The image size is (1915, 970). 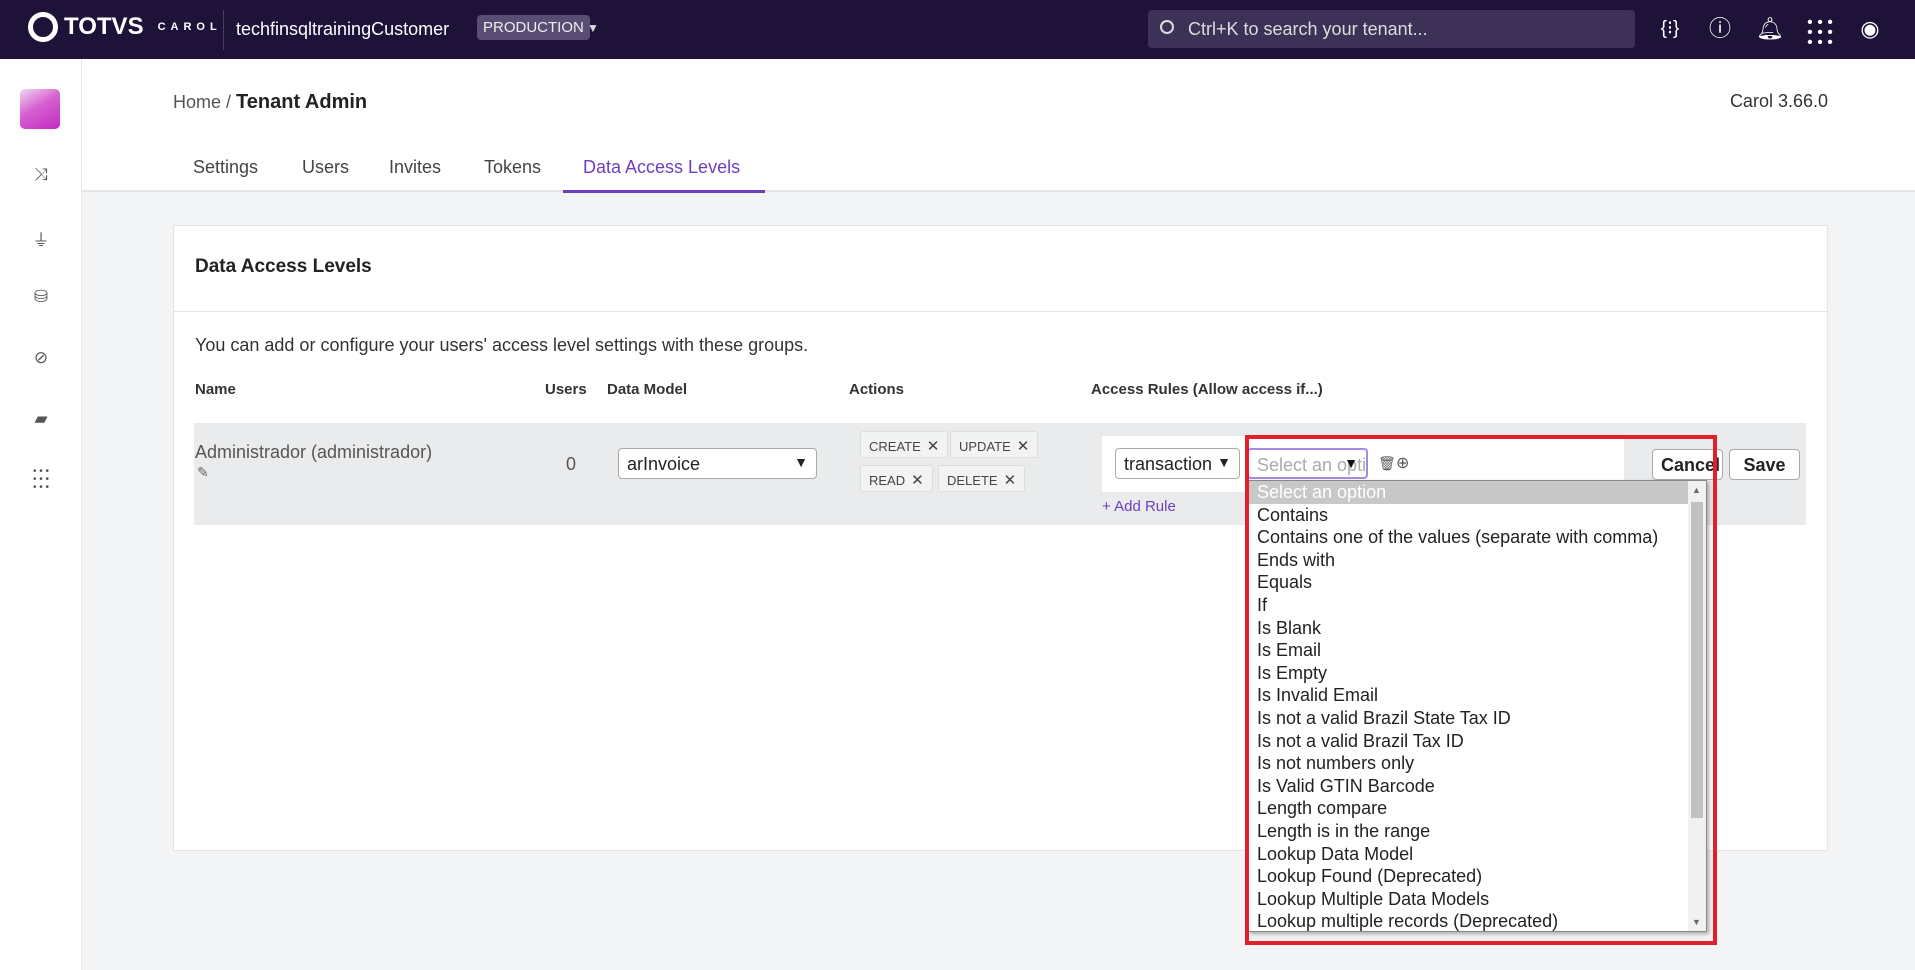 I want to click on environment-badge: PRODUCTION, so click(x=533, y=27).